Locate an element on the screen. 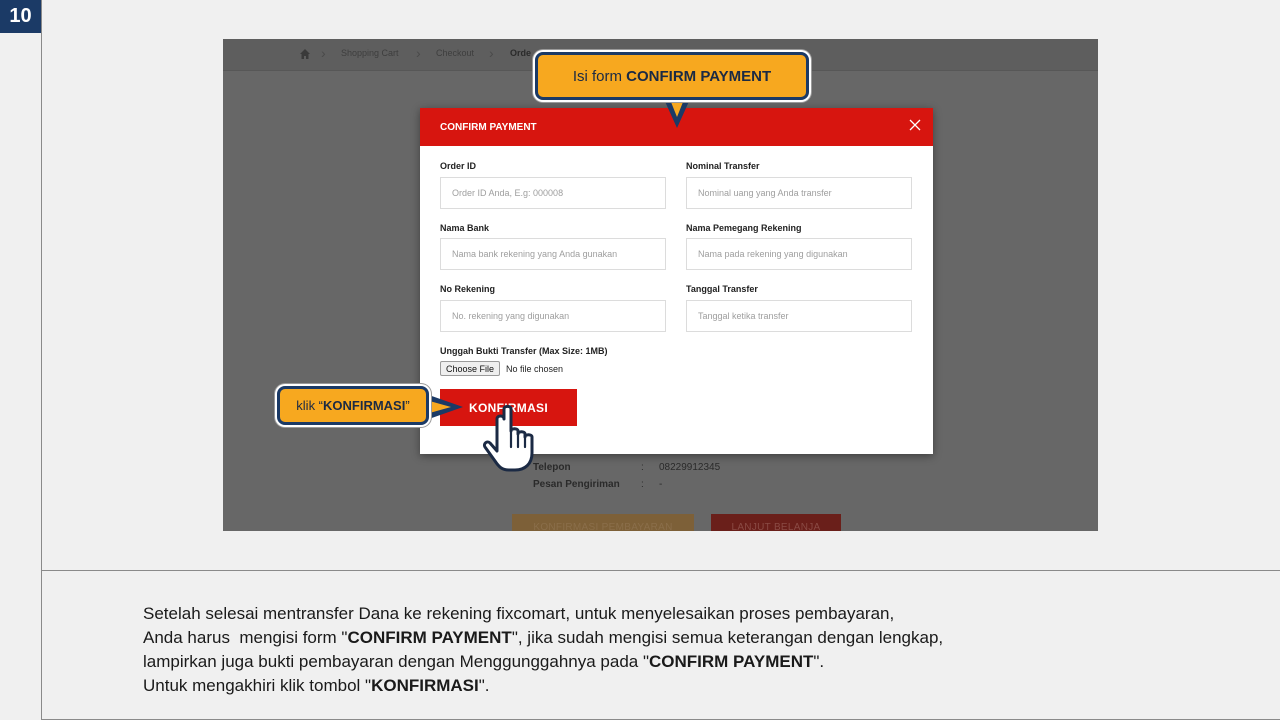  instruction-line-4-a: Untuk mengakhiri klik tombol " is located at coordinates (257, 685).